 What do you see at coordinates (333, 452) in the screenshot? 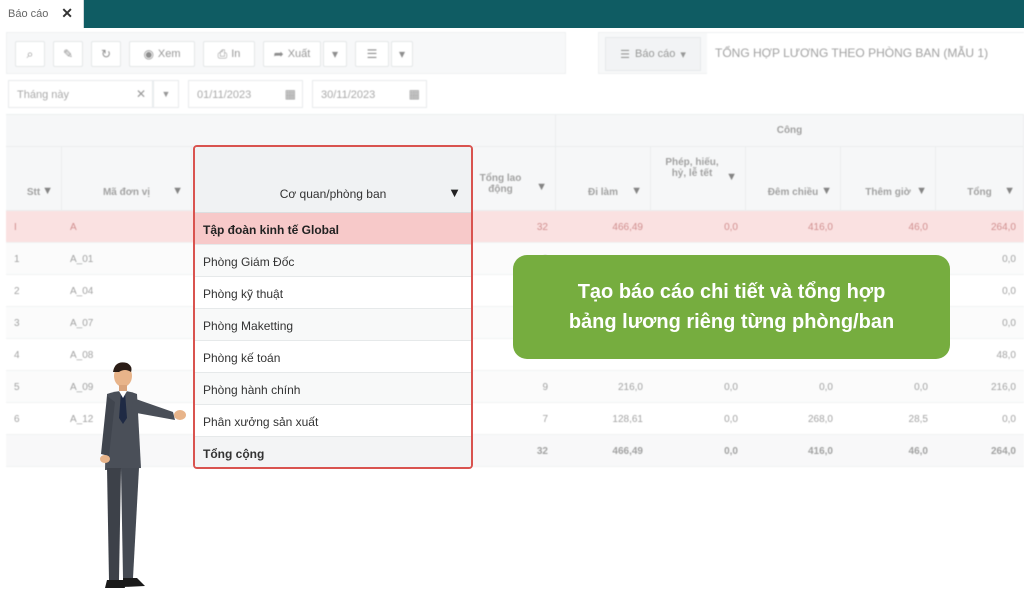
I see `department-total-cell: Tổng cộng` at bounding box center [333, 452].